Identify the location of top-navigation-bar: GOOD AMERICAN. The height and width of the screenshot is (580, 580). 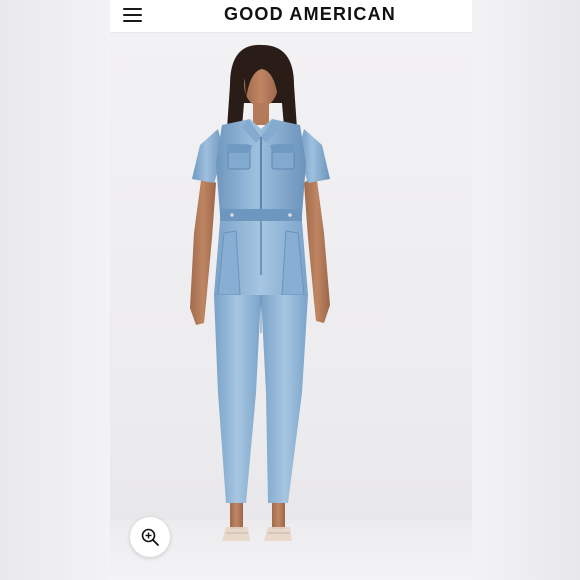
(291, 16).